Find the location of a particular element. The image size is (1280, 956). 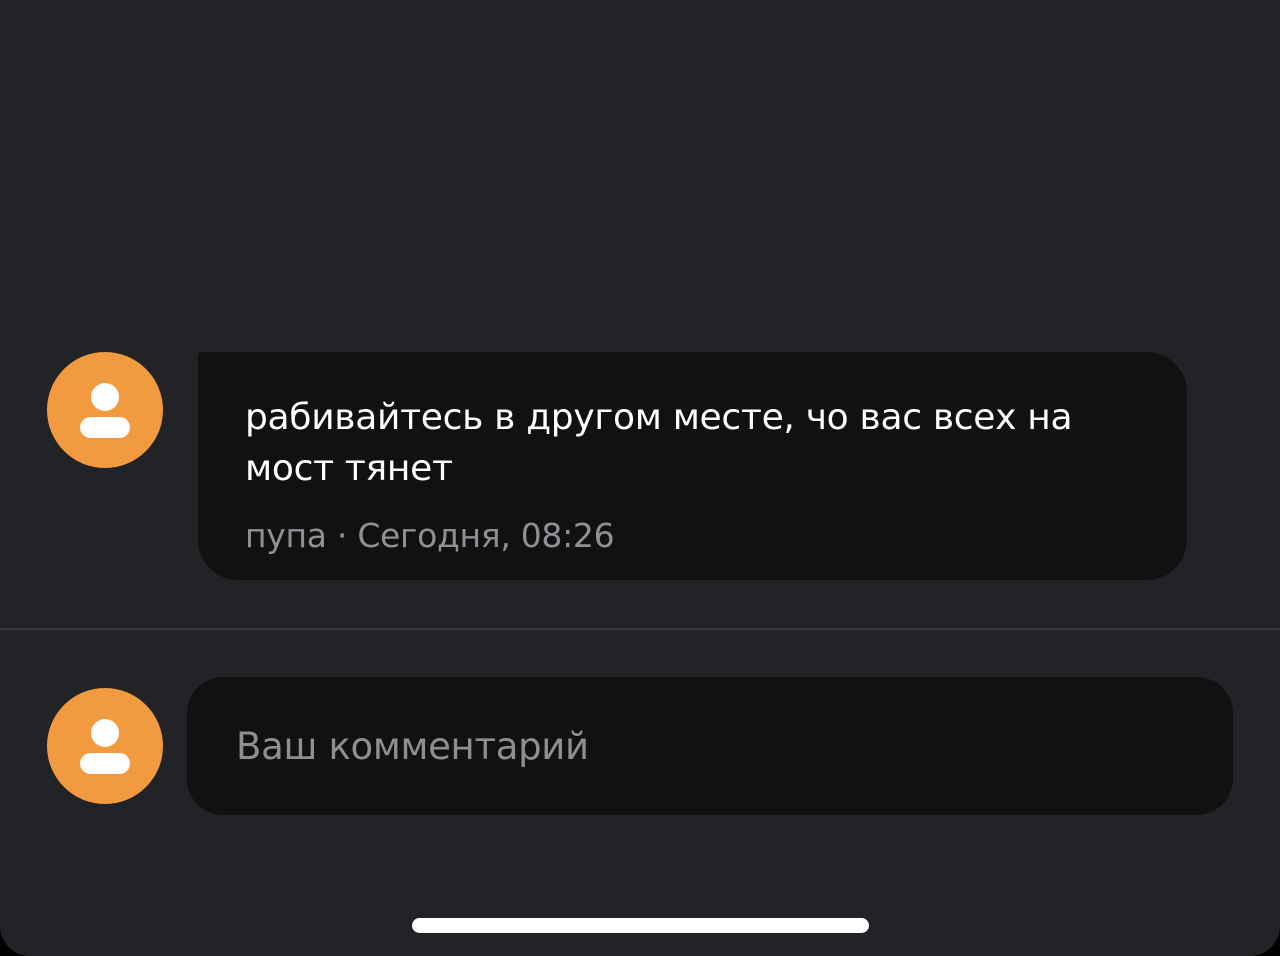

comment-timestamp: Сегодня, 08:26 is located at coordinates (486, 535).